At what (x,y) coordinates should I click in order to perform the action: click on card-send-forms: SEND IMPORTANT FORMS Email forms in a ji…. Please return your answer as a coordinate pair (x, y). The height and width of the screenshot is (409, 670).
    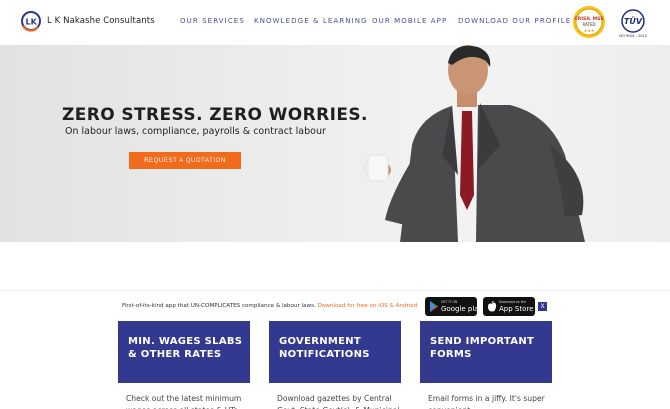
    Looking at the image, I should click on (486, 365).